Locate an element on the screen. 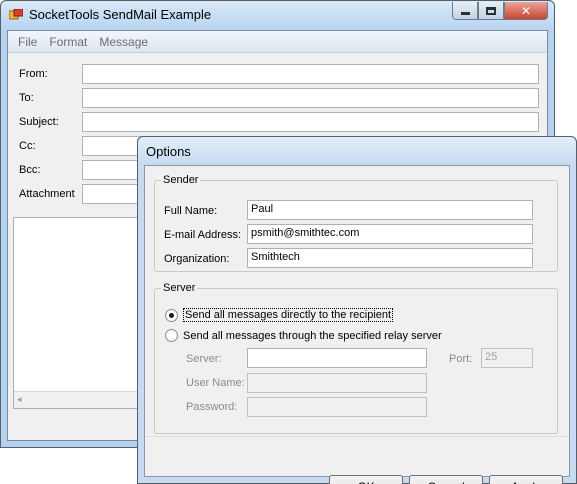  app-icon is located at coordinates (16, 14).